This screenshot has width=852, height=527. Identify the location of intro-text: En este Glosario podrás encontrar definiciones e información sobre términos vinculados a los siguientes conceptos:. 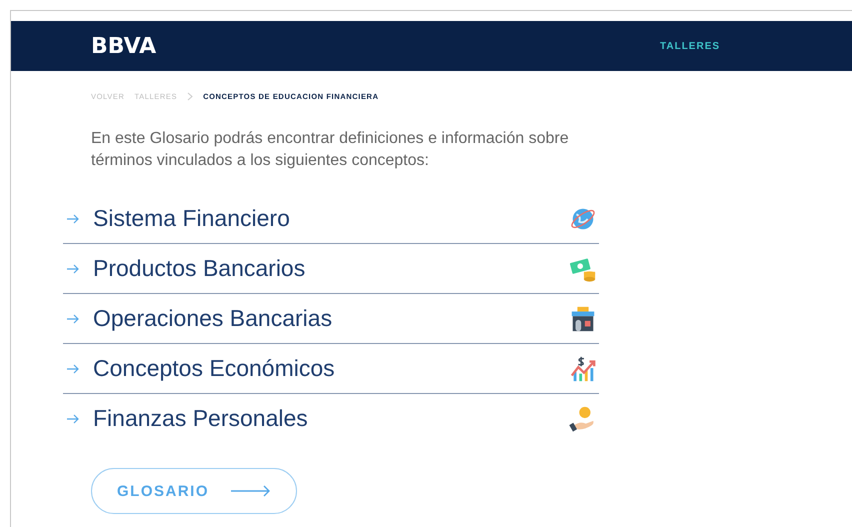
(330, 150).